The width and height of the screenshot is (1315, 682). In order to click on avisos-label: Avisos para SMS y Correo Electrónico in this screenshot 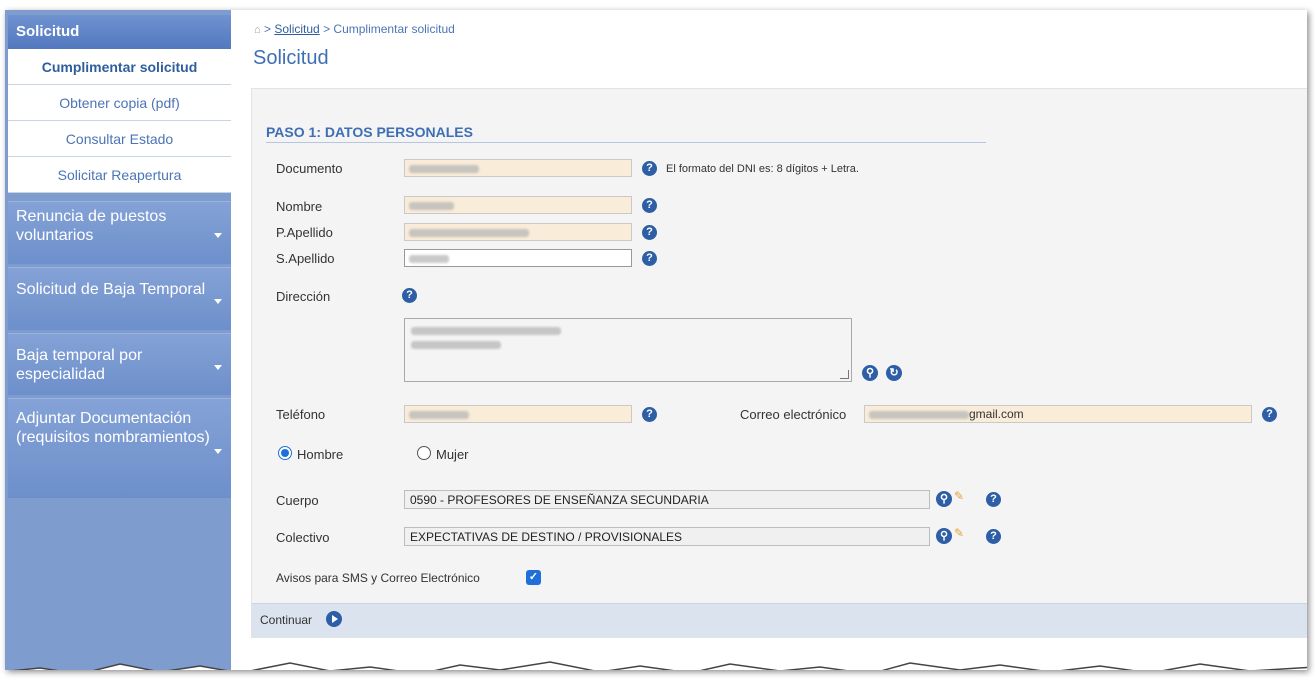, I will do `click(378, 578)`.